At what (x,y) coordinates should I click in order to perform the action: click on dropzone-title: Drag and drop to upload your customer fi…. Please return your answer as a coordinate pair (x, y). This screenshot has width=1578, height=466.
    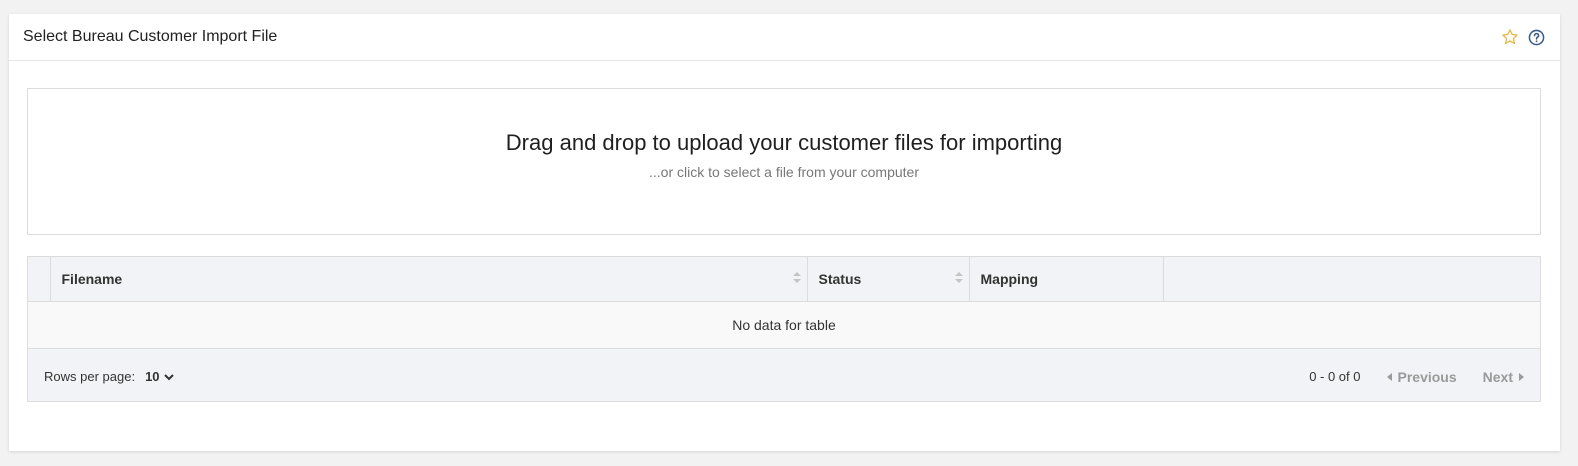
    Looking at the image, I should click on (784, 142).